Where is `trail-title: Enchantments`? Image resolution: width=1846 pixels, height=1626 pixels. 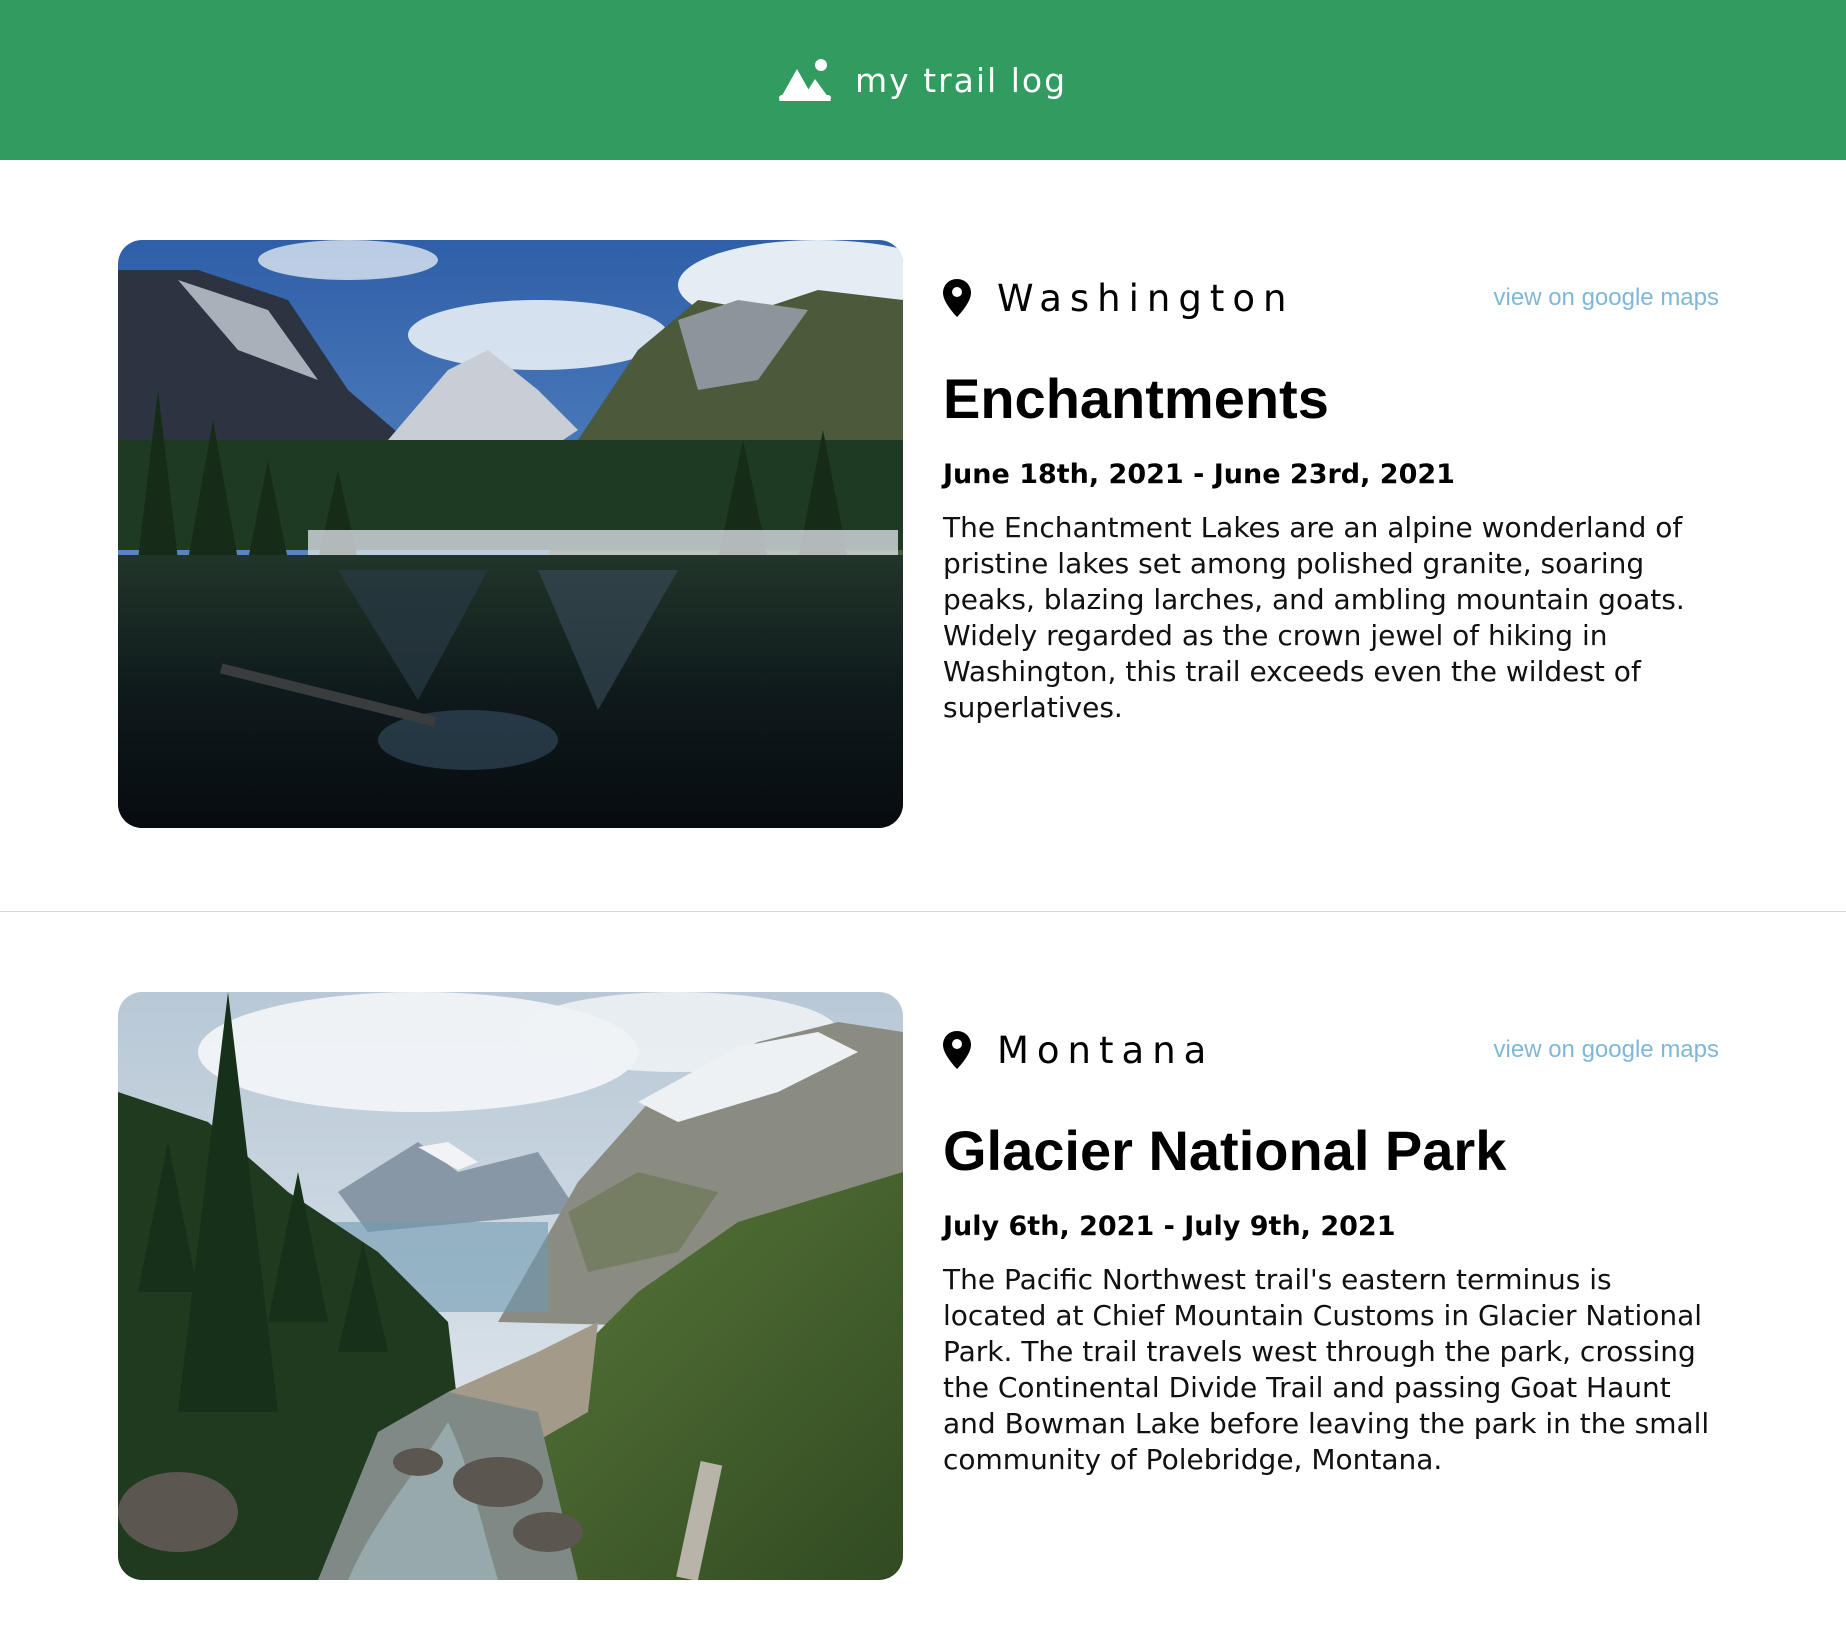
trail-title: Enchantments is located at coordinates (1136, 398).